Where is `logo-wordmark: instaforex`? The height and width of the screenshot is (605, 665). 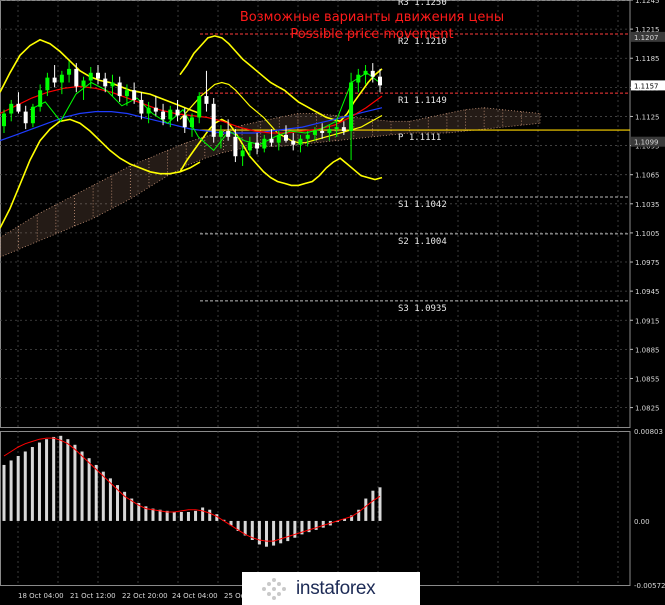
logo-wordmark: instaforex is located at coordinates (336, 588).